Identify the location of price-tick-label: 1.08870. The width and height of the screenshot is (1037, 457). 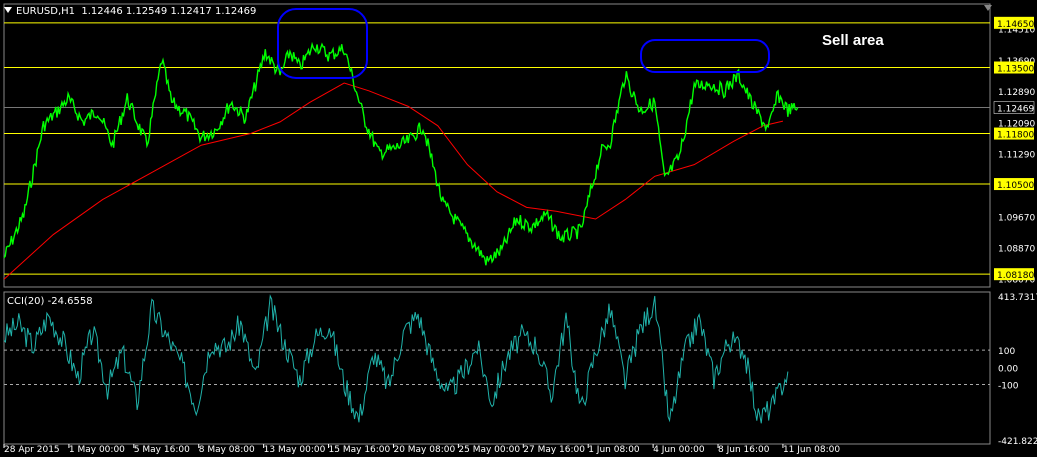
(1016, 249).